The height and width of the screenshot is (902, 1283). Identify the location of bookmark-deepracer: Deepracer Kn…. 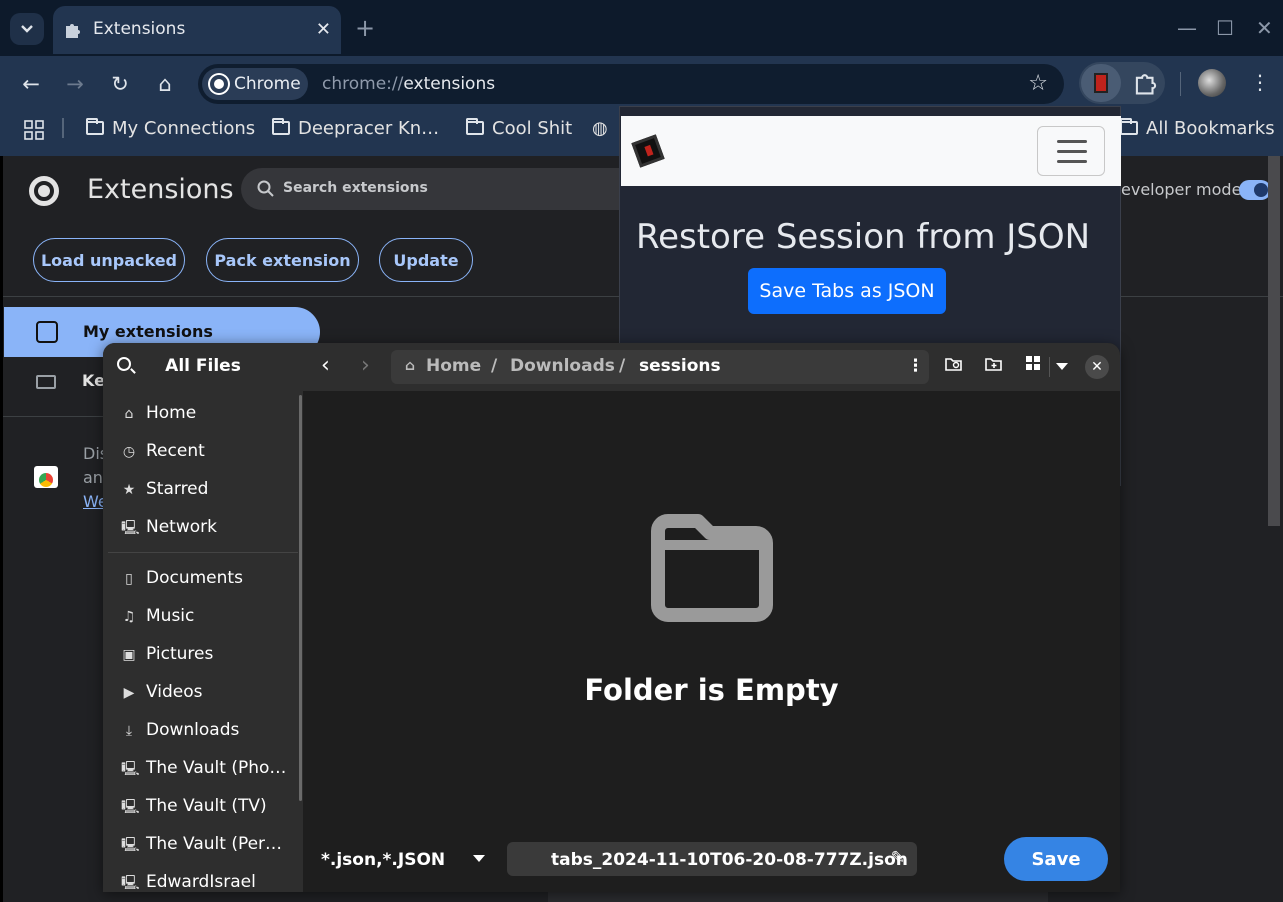
(355, 128).